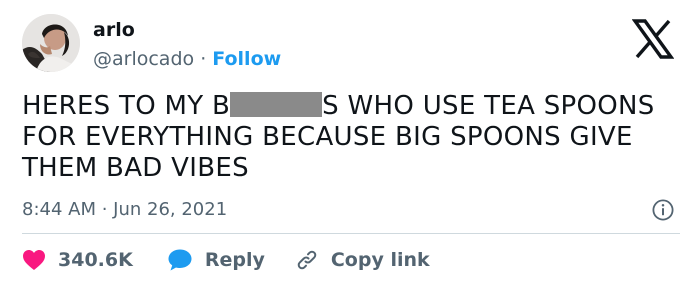 This screenshot has width=700, height=287. Describe the element at coordinates (653, 39) in the screenshot. I see `x-logo-icon` at that location.